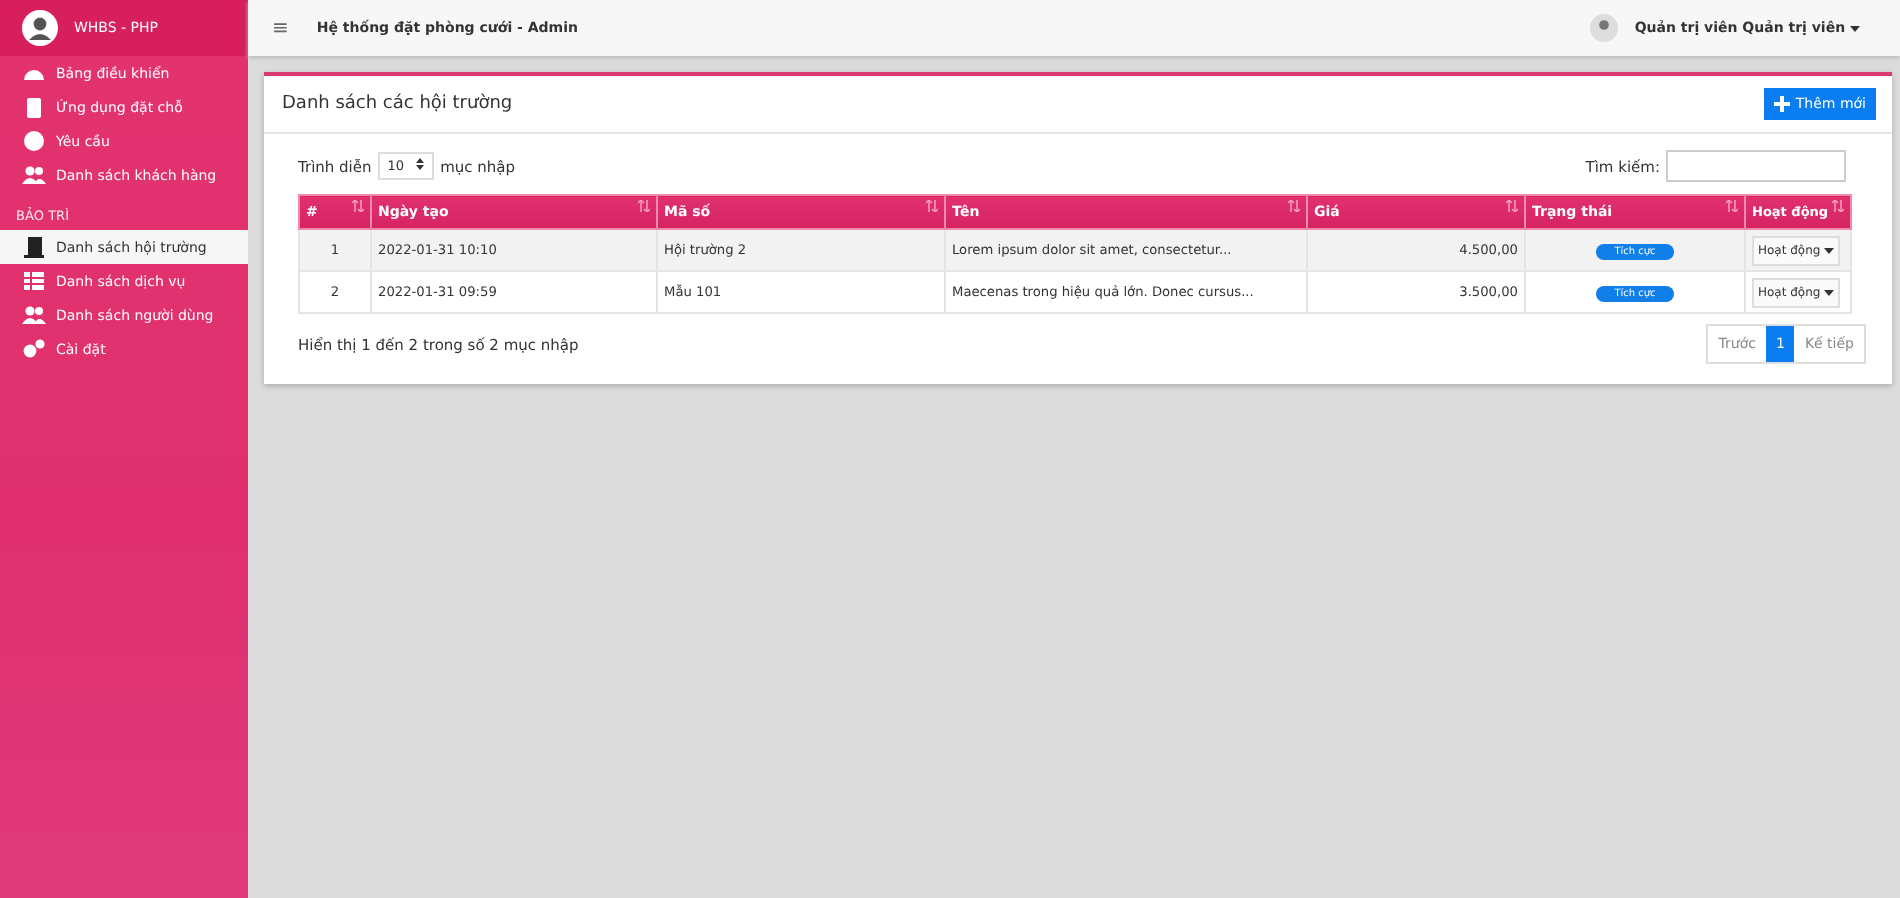 This screenshot has height=898, width=1900. What do you see at coordinates (34, 281) in the screenshot?
I see `table-icon` at bounding box center [34, 281].